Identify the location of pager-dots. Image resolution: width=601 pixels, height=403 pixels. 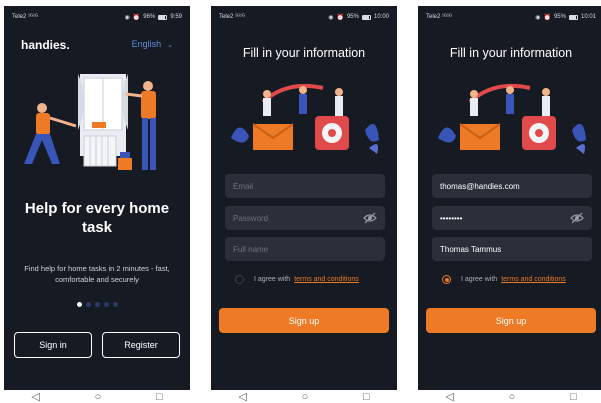
(97, 304).